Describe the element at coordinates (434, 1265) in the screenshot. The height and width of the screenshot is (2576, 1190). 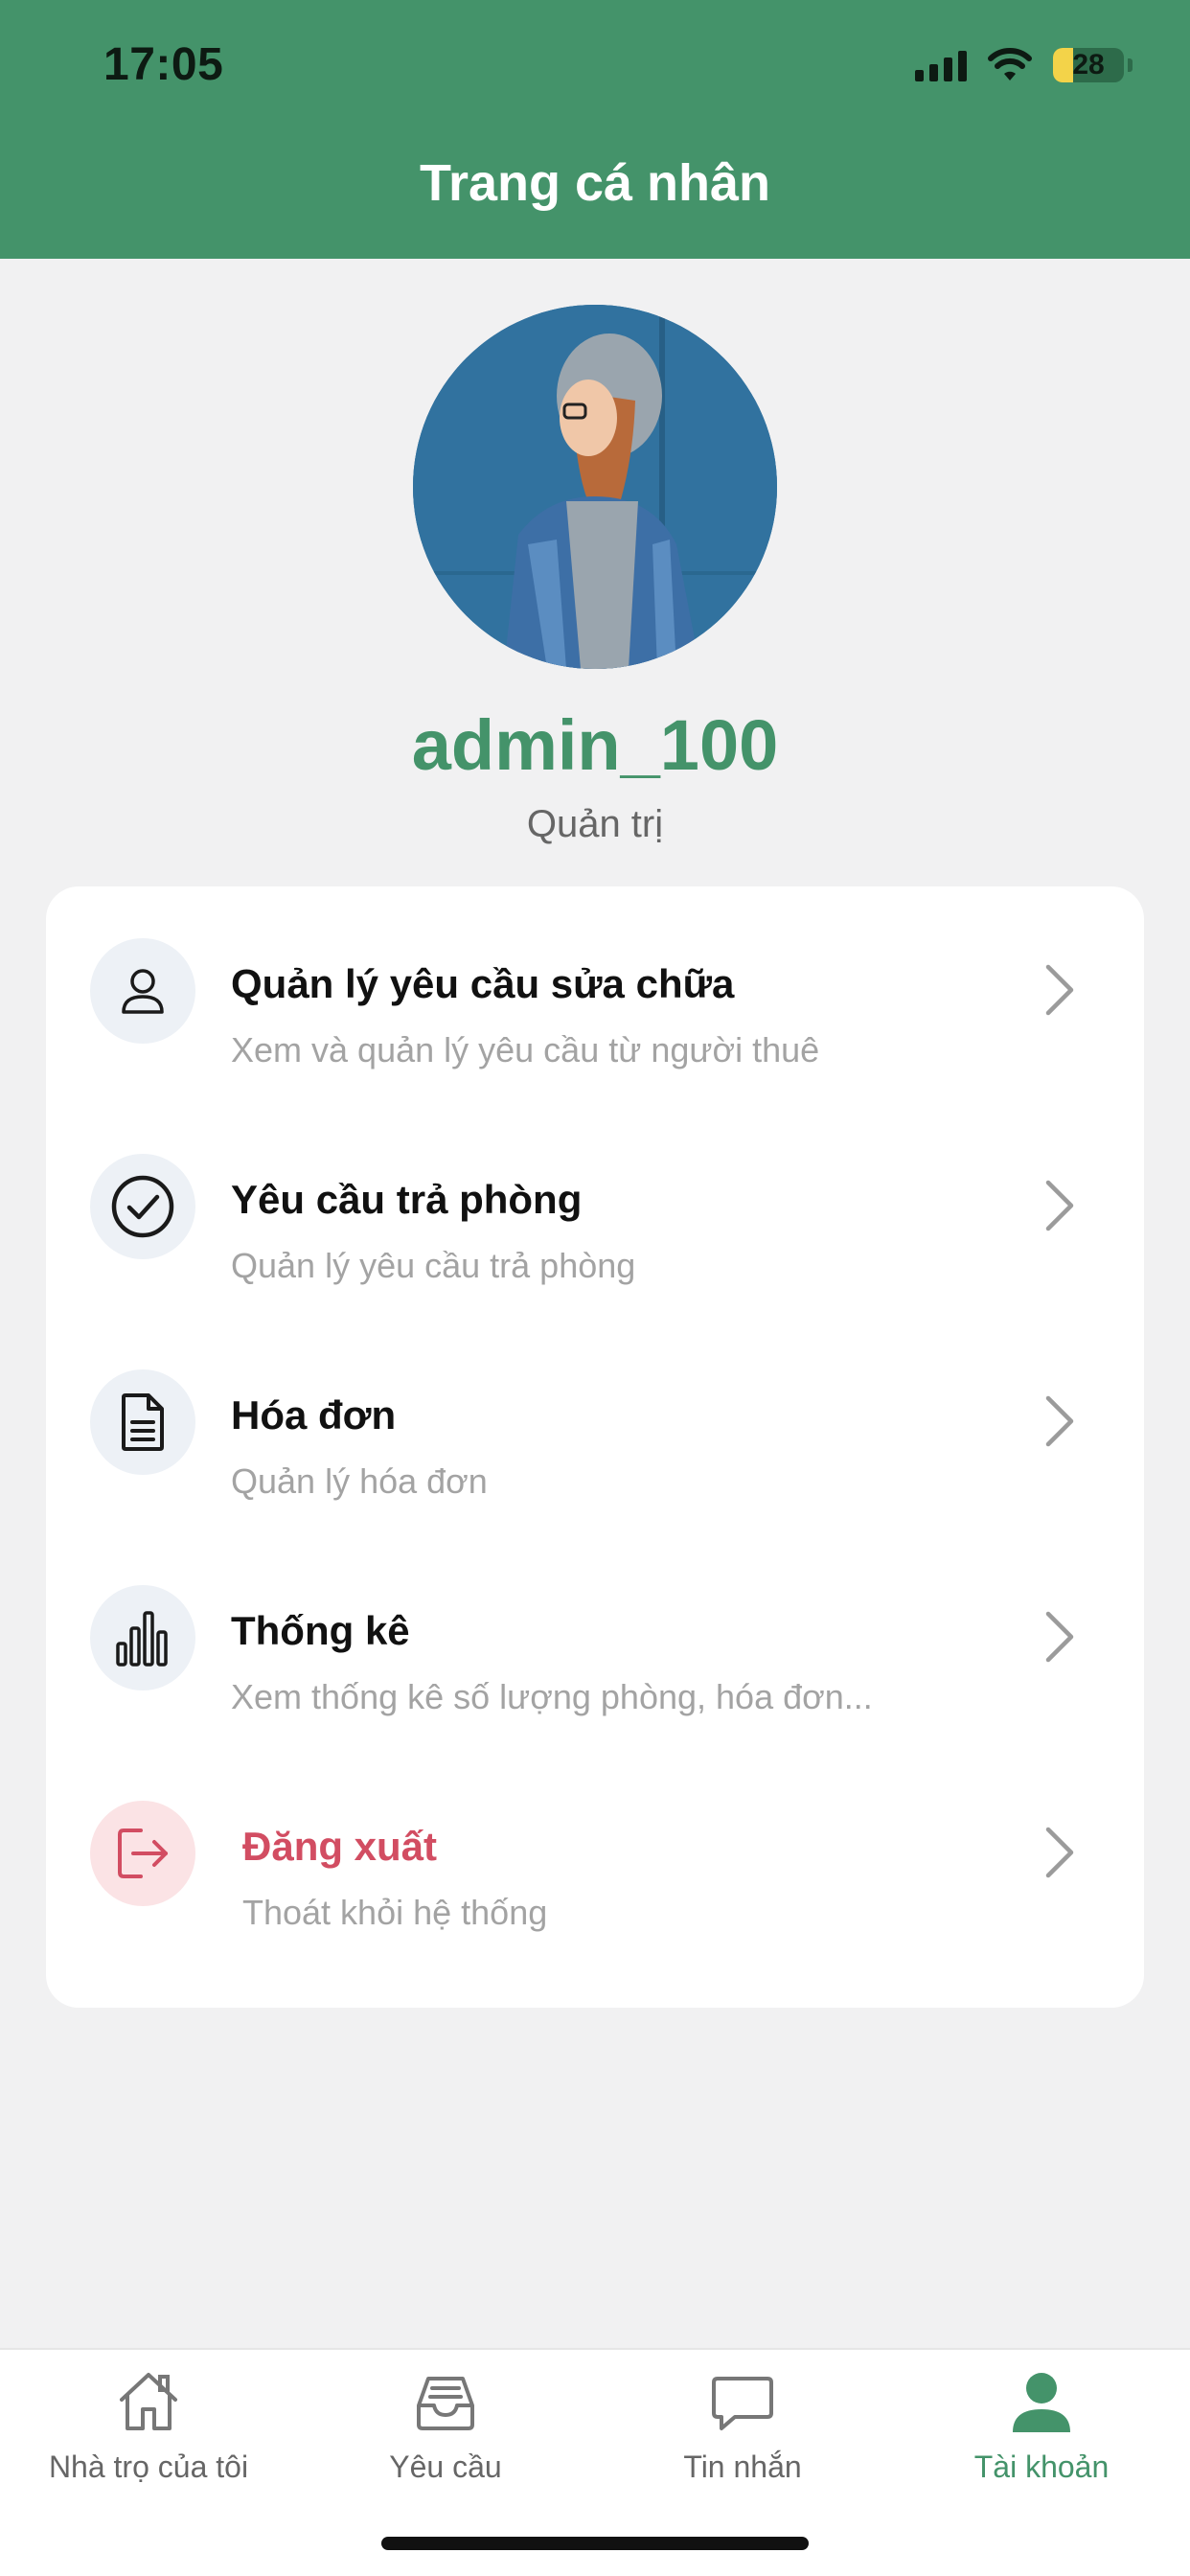
I see `menu-item-subtitle: Quản lý yêu cầu trả phòng` at that location.